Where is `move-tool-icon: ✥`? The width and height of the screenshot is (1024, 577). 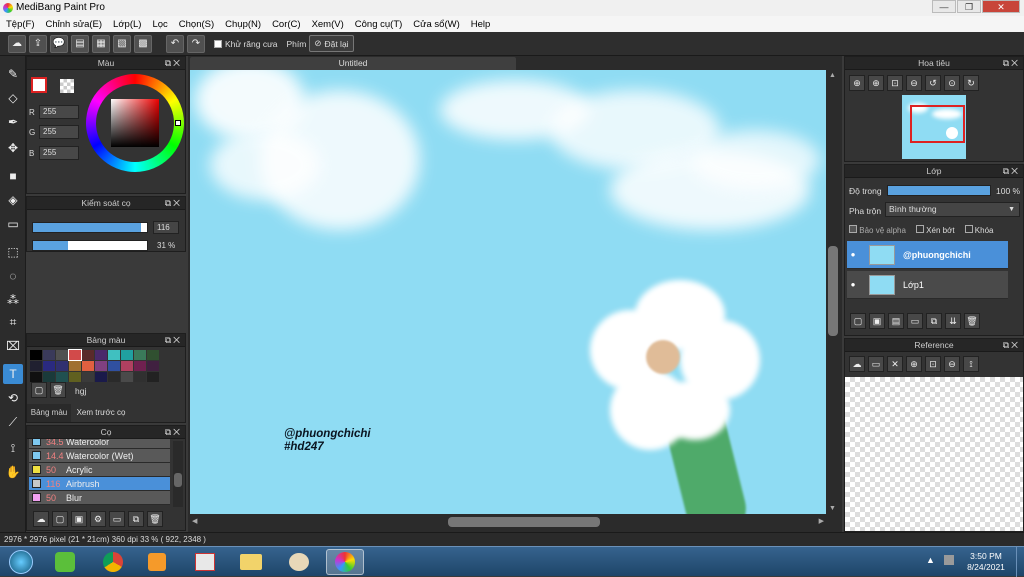
move-tool-icon: ✥ is located at coordinates (13, 148).